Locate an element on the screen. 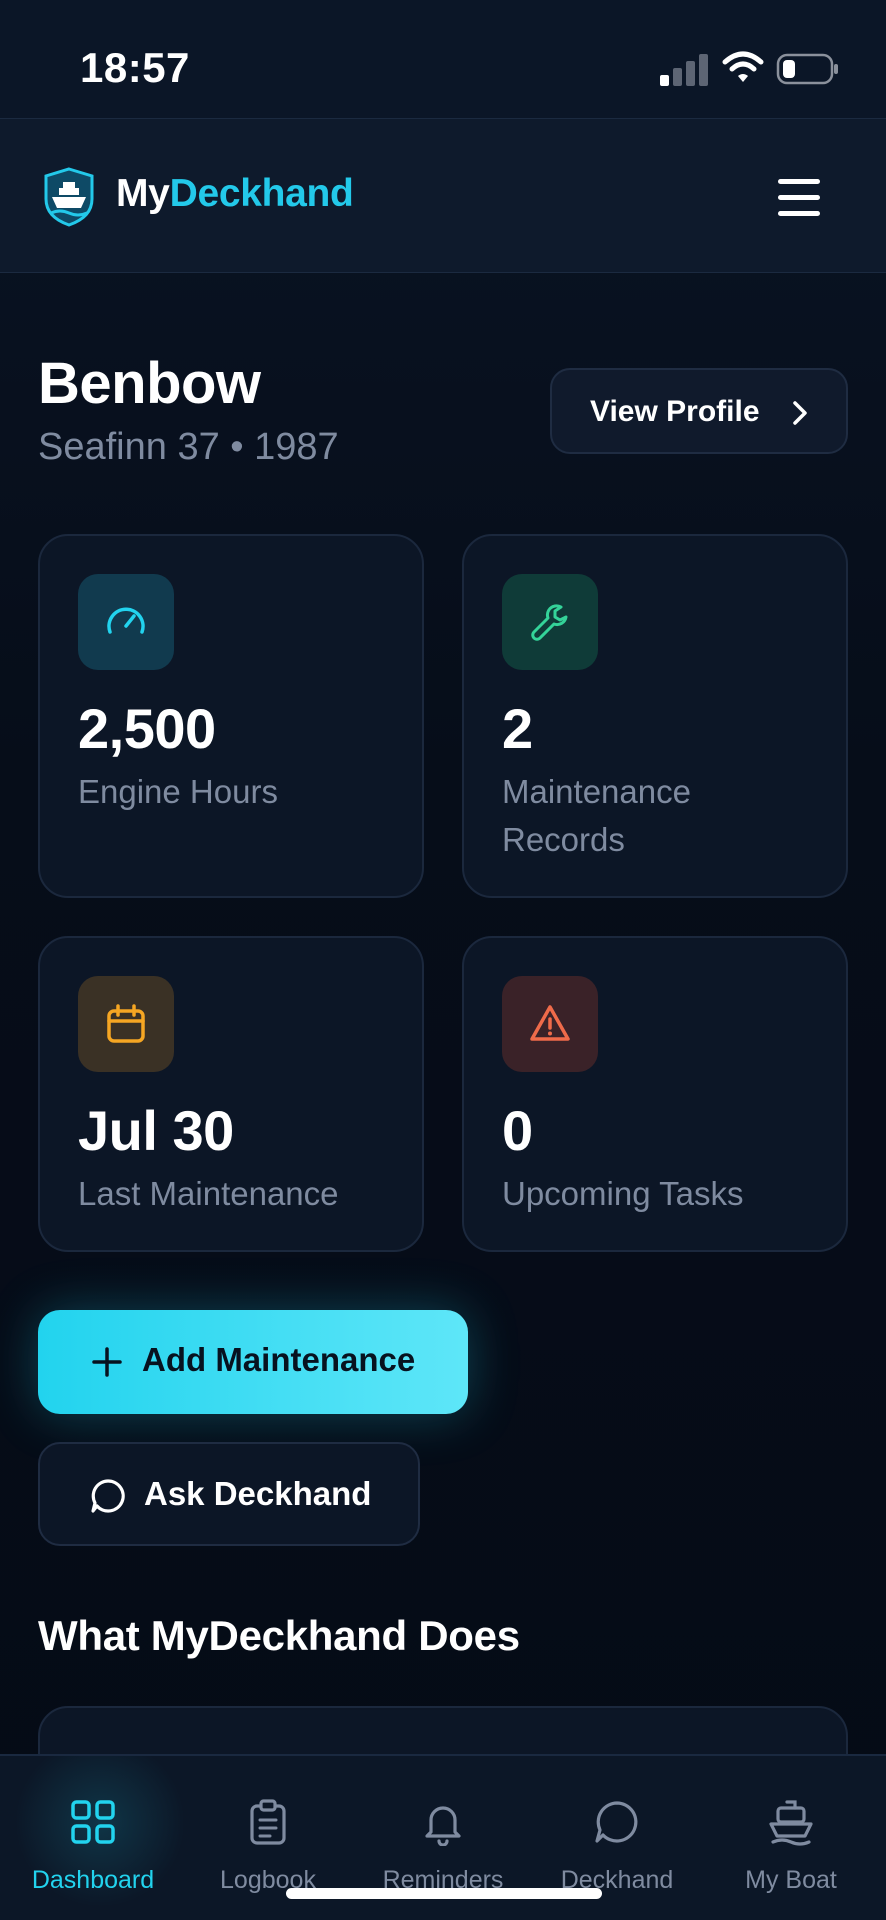 This screenshot has height=1920, width=886. status-time: 18:57 is located at coordinates (135, 67).